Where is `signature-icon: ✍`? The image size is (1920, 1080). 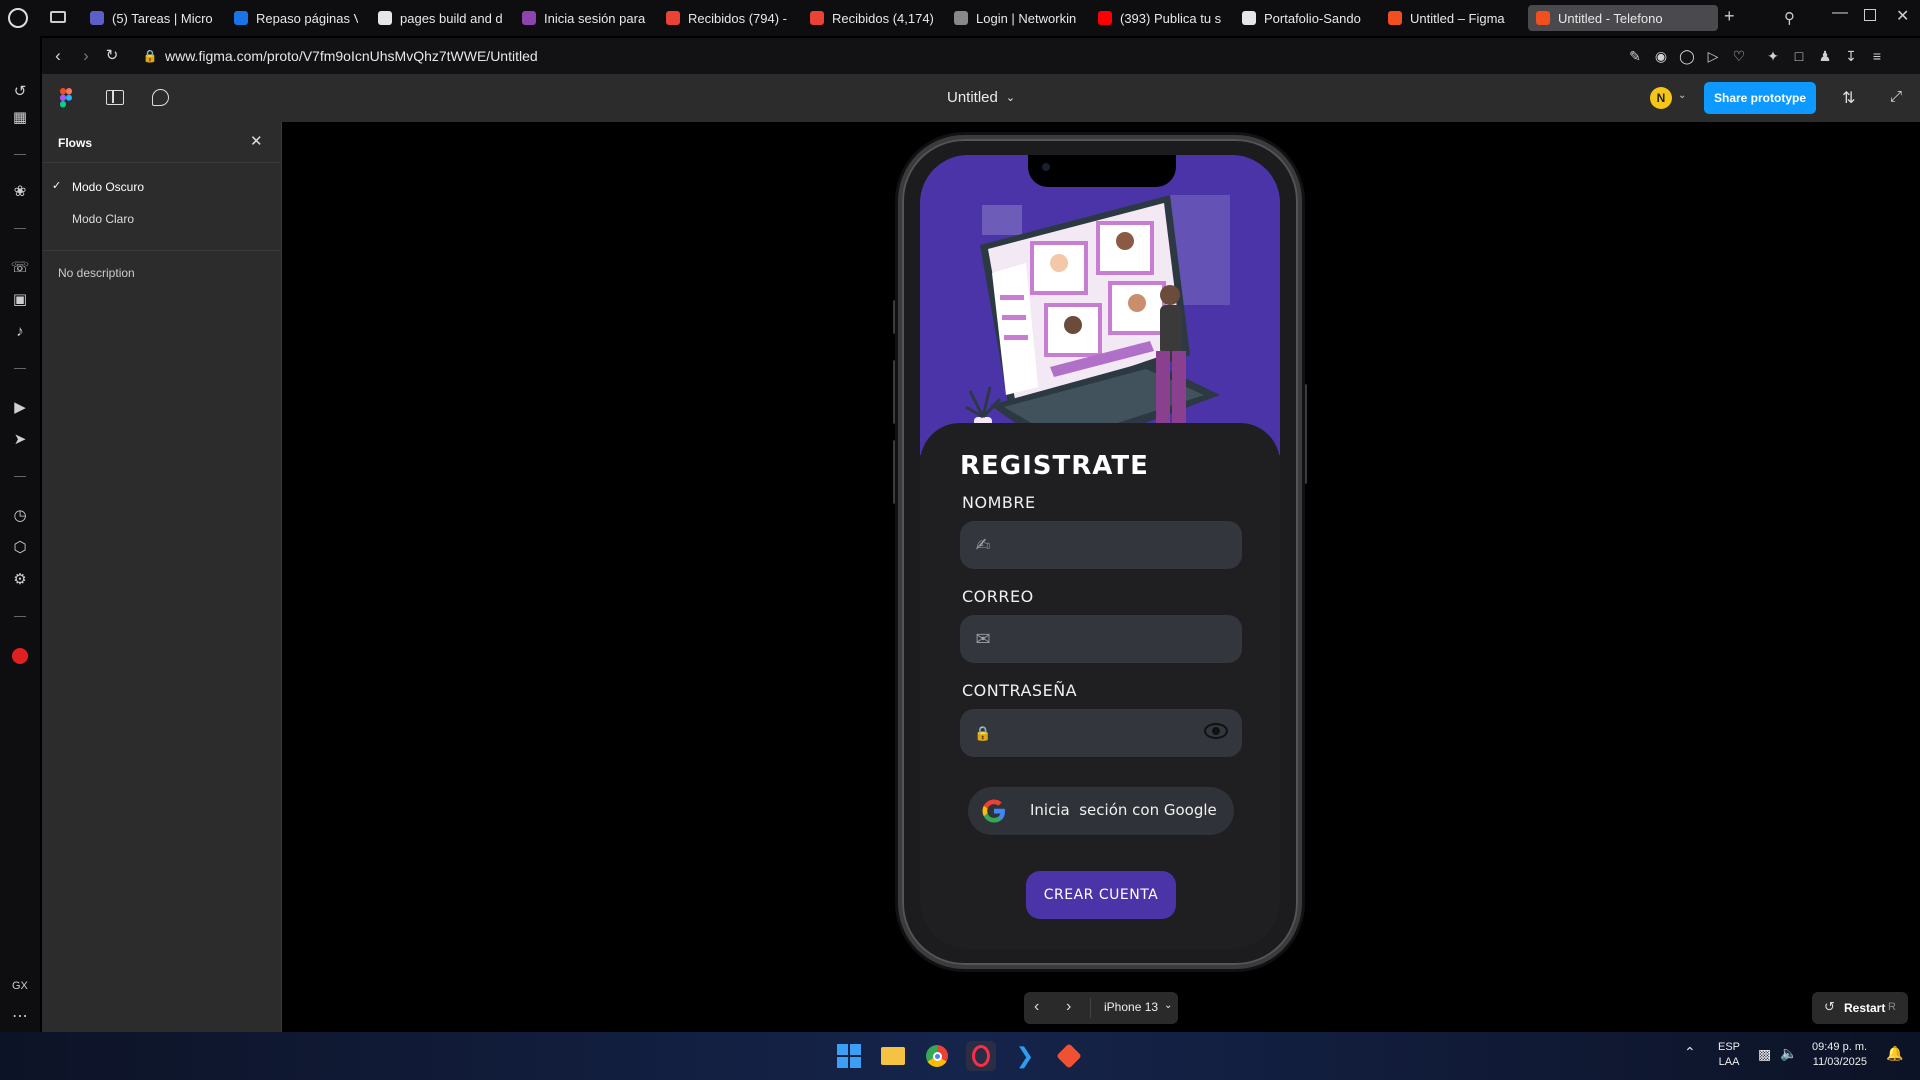 signature-icon: ✍ is located at coordinates (983, 545).